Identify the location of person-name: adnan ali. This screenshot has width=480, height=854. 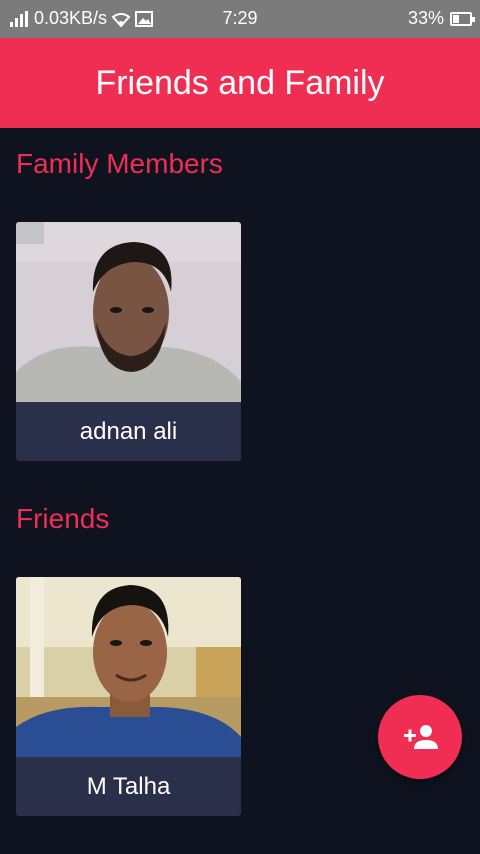
(128, 431).